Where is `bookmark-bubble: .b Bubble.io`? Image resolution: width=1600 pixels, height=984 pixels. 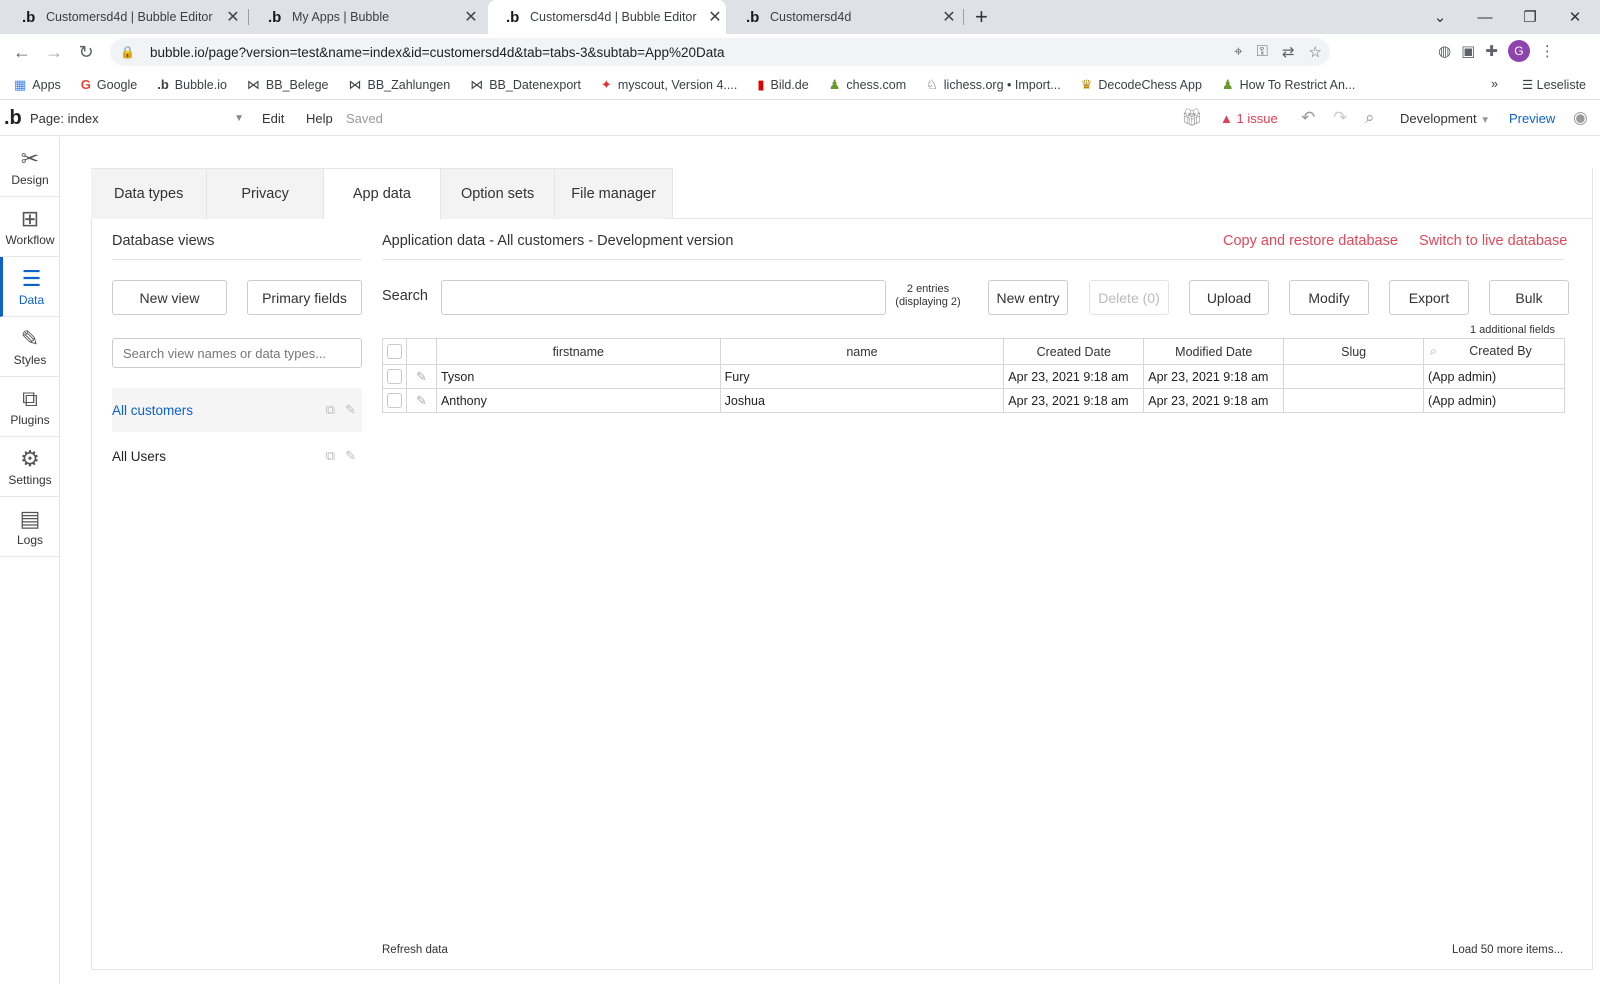
bookmark-bubble: .b Bubble.io is located at coordinates (192, 84).